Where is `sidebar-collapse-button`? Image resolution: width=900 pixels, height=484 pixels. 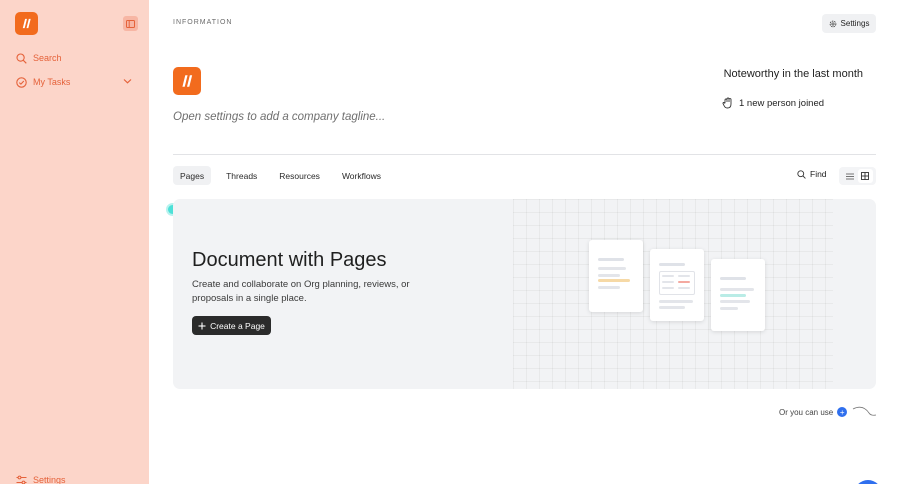 sidebar-collapse-button is located at coordinates (130, 23).